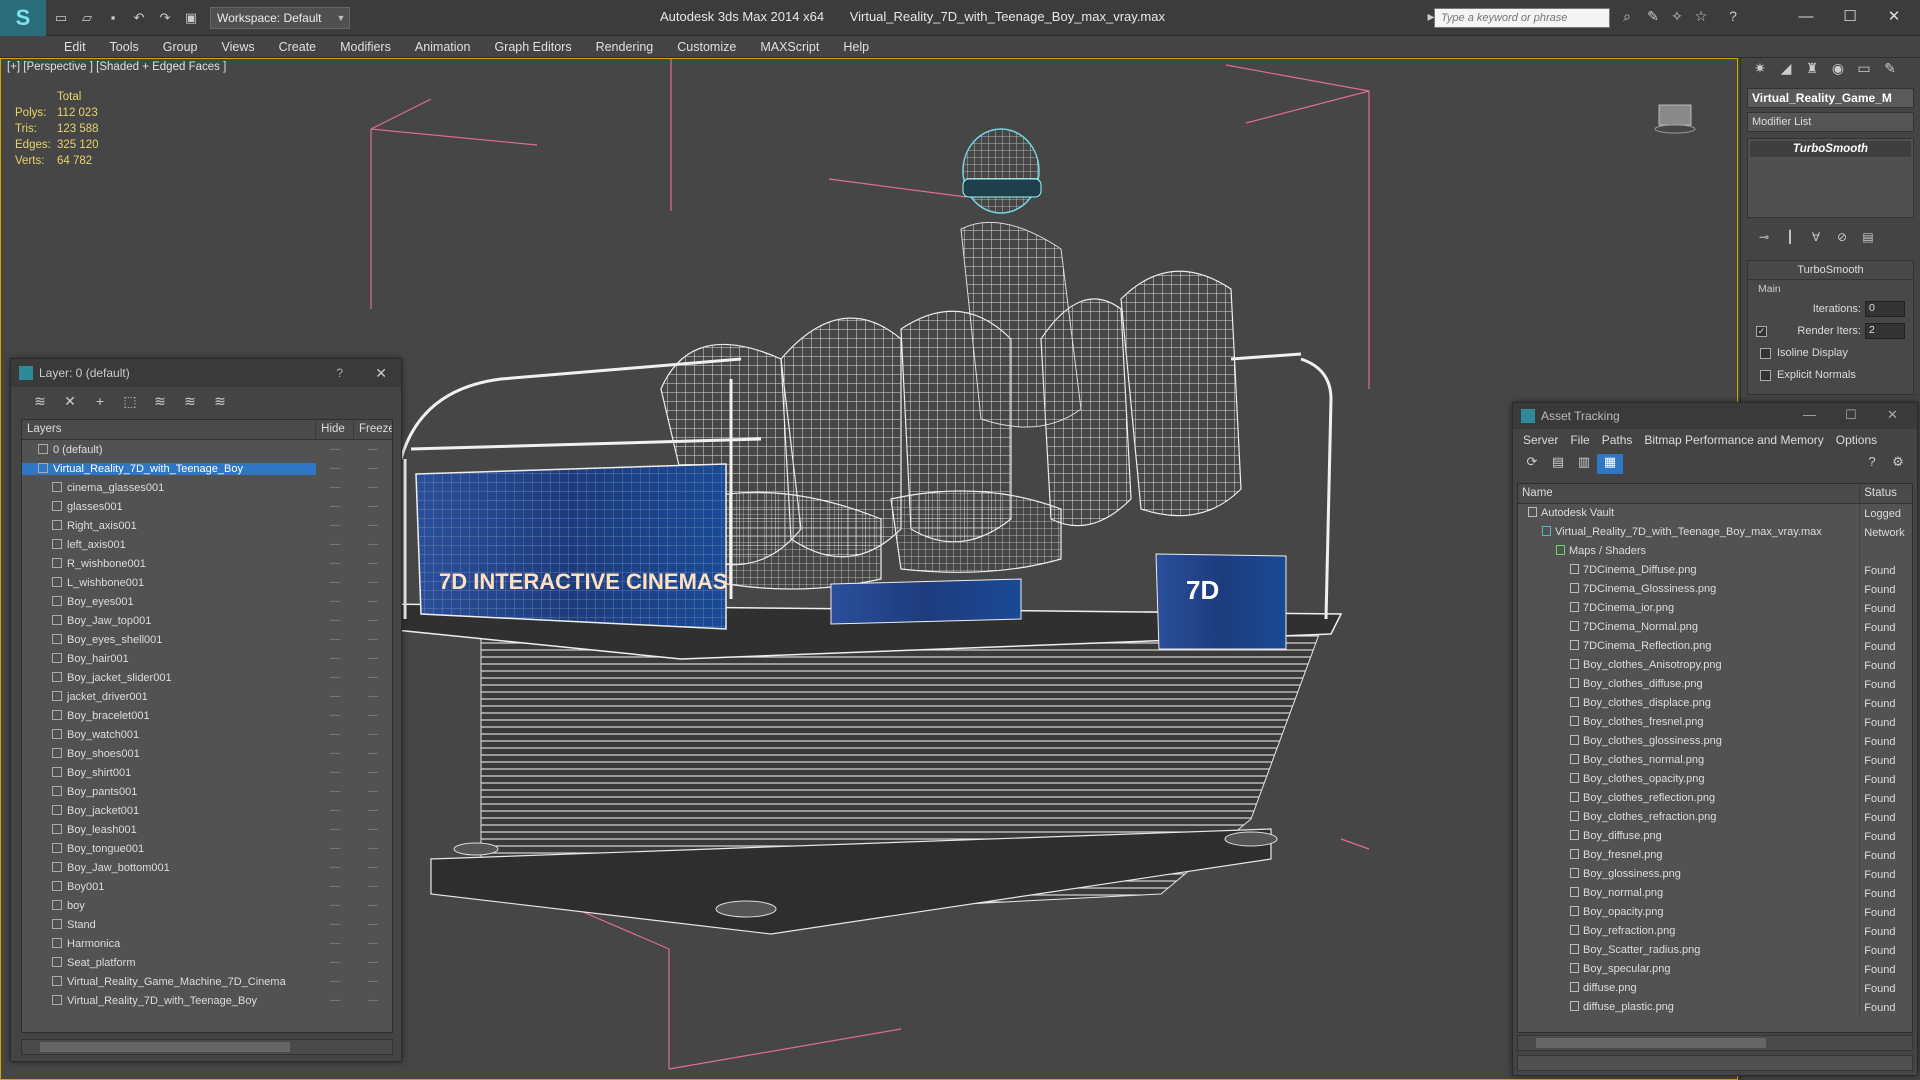  Describe the element at coordinates (1715, 741) in the screenshot. I see `asset-row: Boy_clothes_glossiness.png Found` at that location.